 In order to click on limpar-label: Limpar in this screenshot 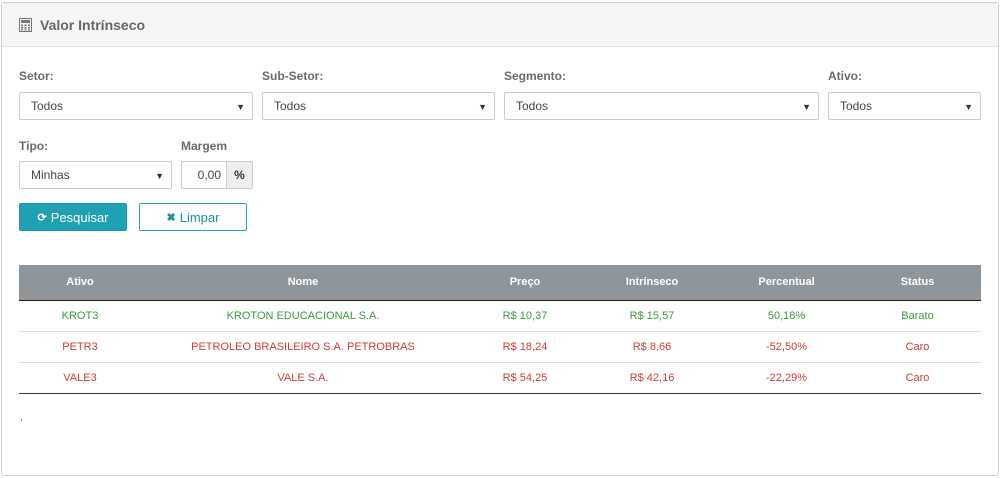, I will do `click(199, 217)`.